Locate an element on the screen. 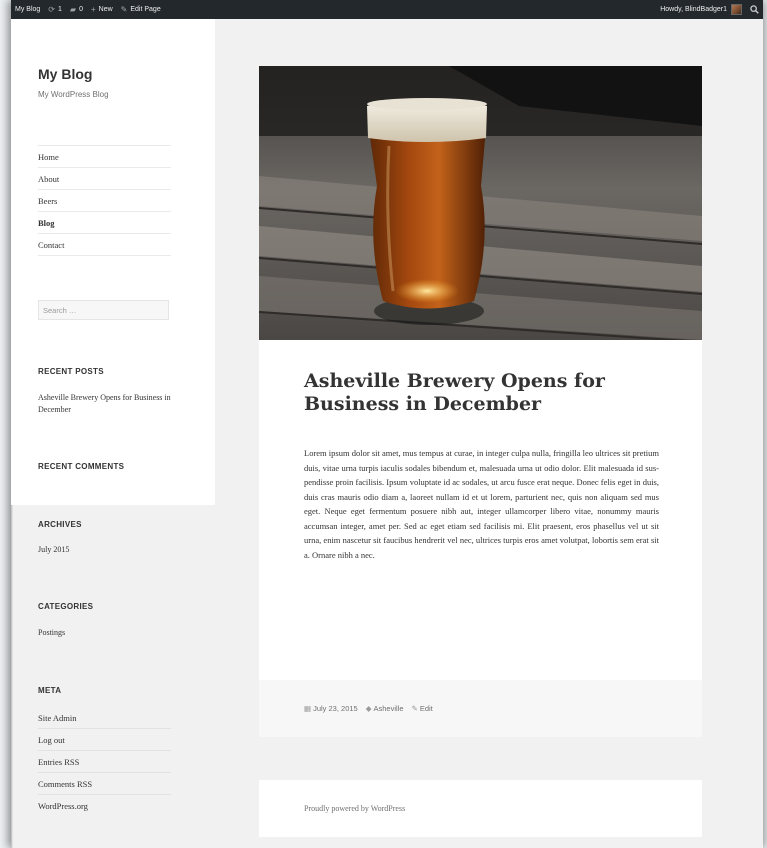  meta-title: META is located at coordinates (50, 690).